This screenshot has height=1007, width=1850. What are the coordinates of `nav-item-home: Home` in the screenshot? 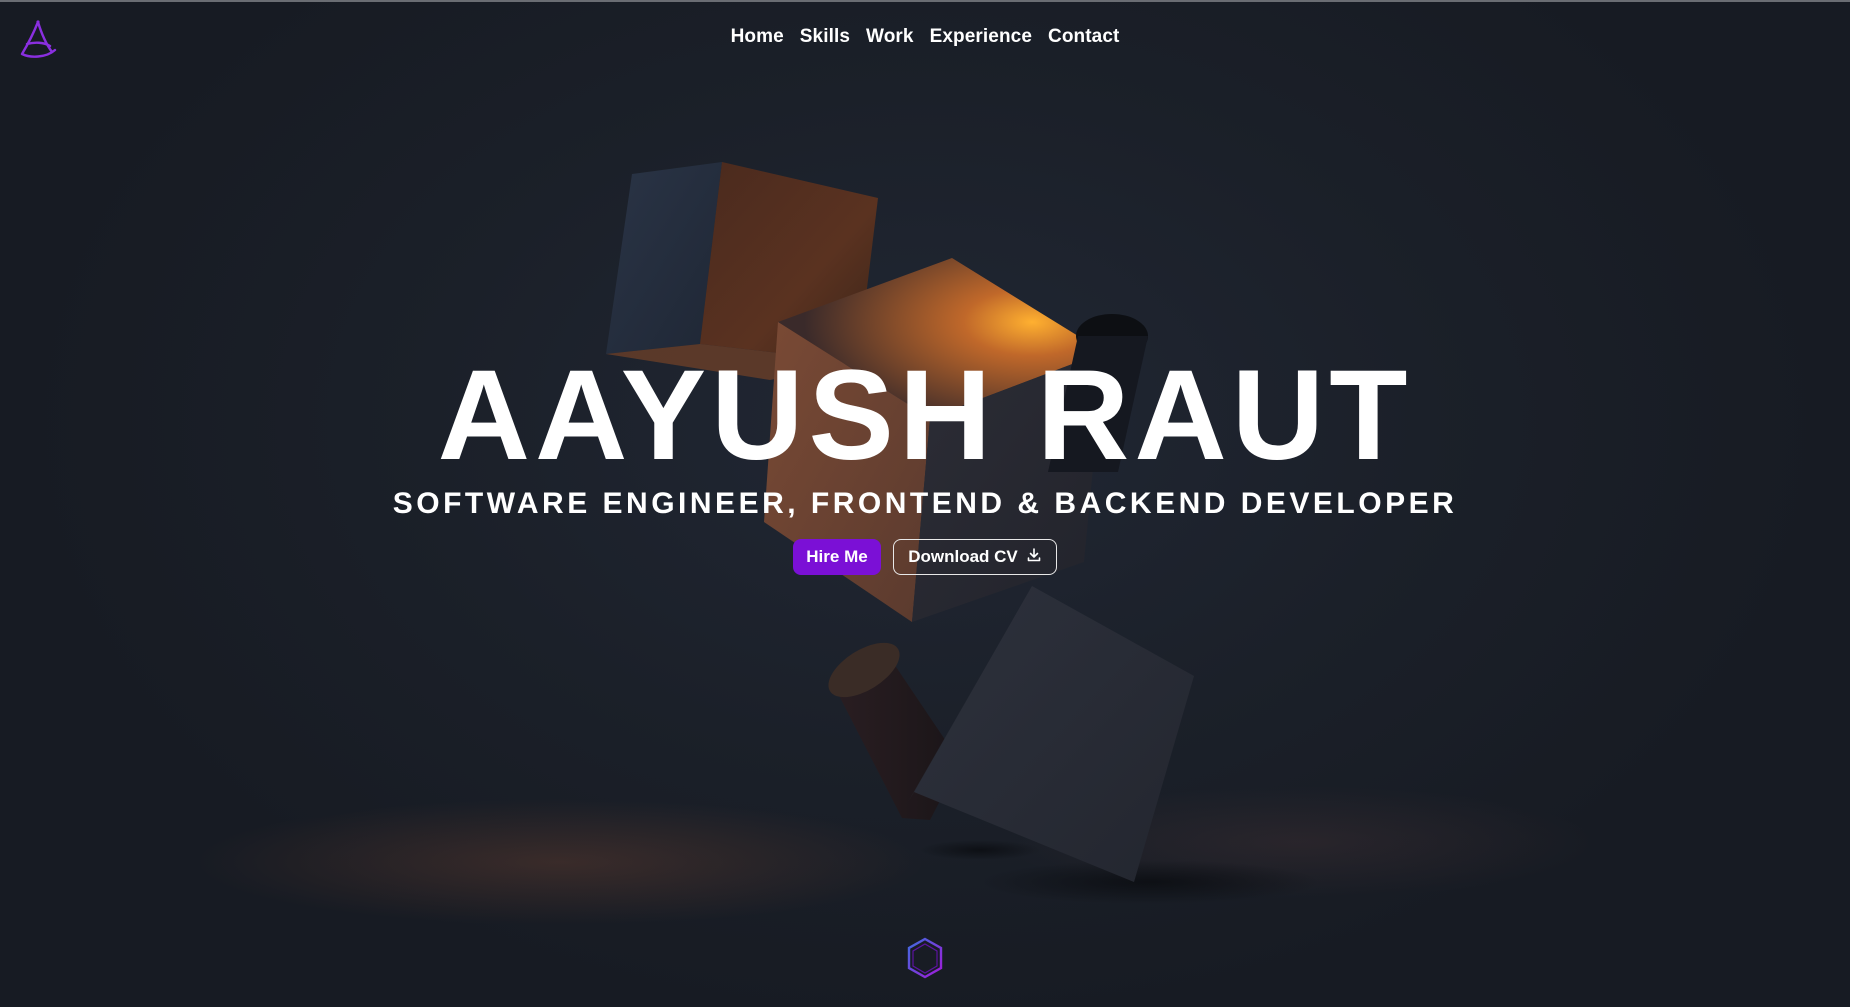 It's located at (757, 37).